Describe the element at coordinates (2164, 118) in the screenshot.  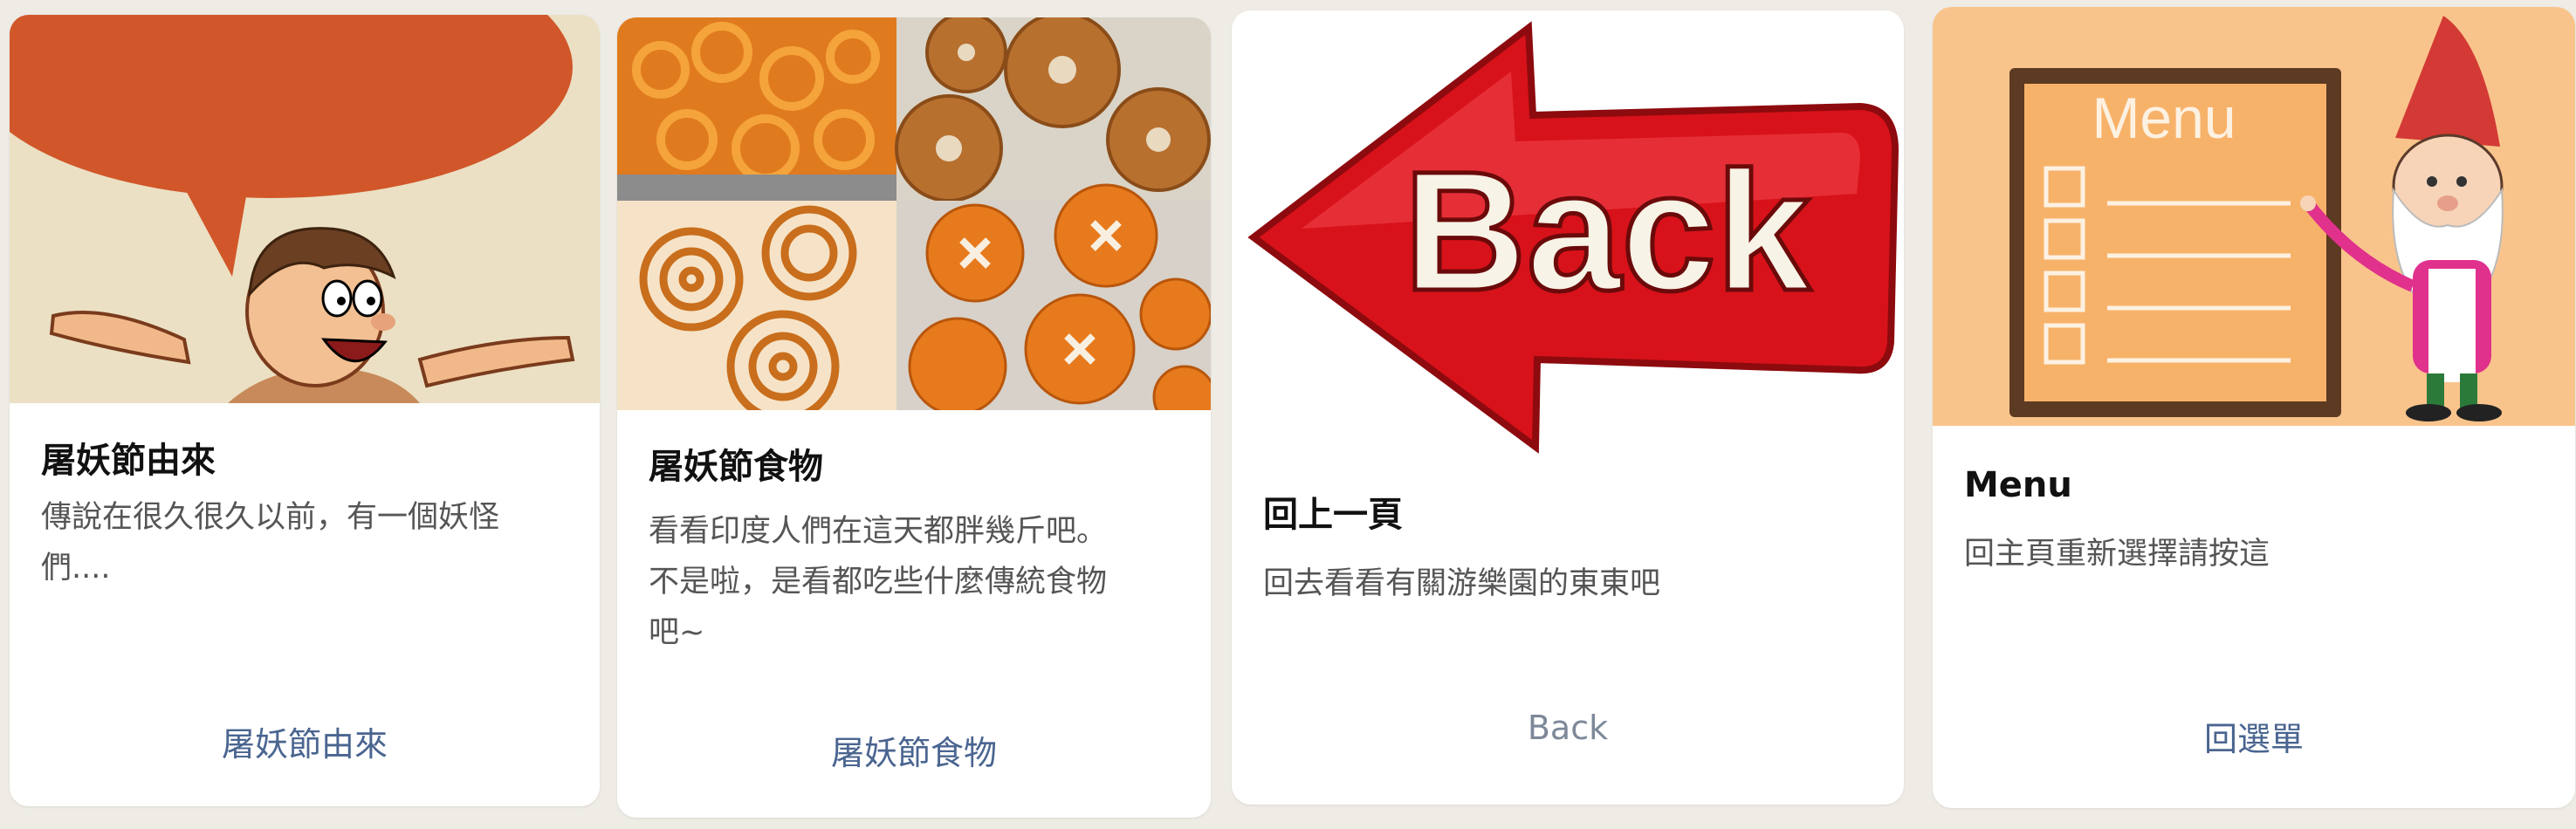
I see `svg-text: Menu` at that location.